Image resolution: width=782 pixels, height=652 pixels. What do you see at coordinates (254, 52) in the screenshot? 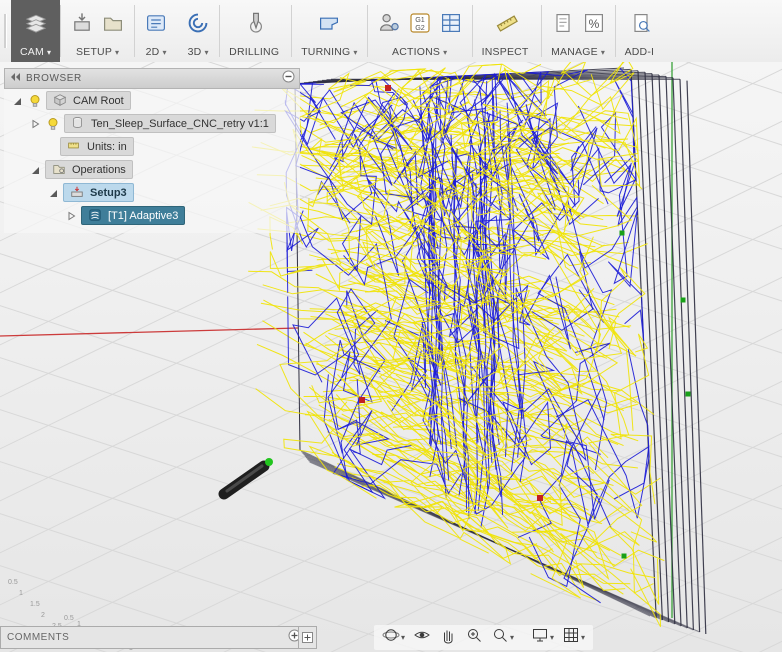
I see `tab-drilling-label: DRILLING` at bounding box center [254, 52].